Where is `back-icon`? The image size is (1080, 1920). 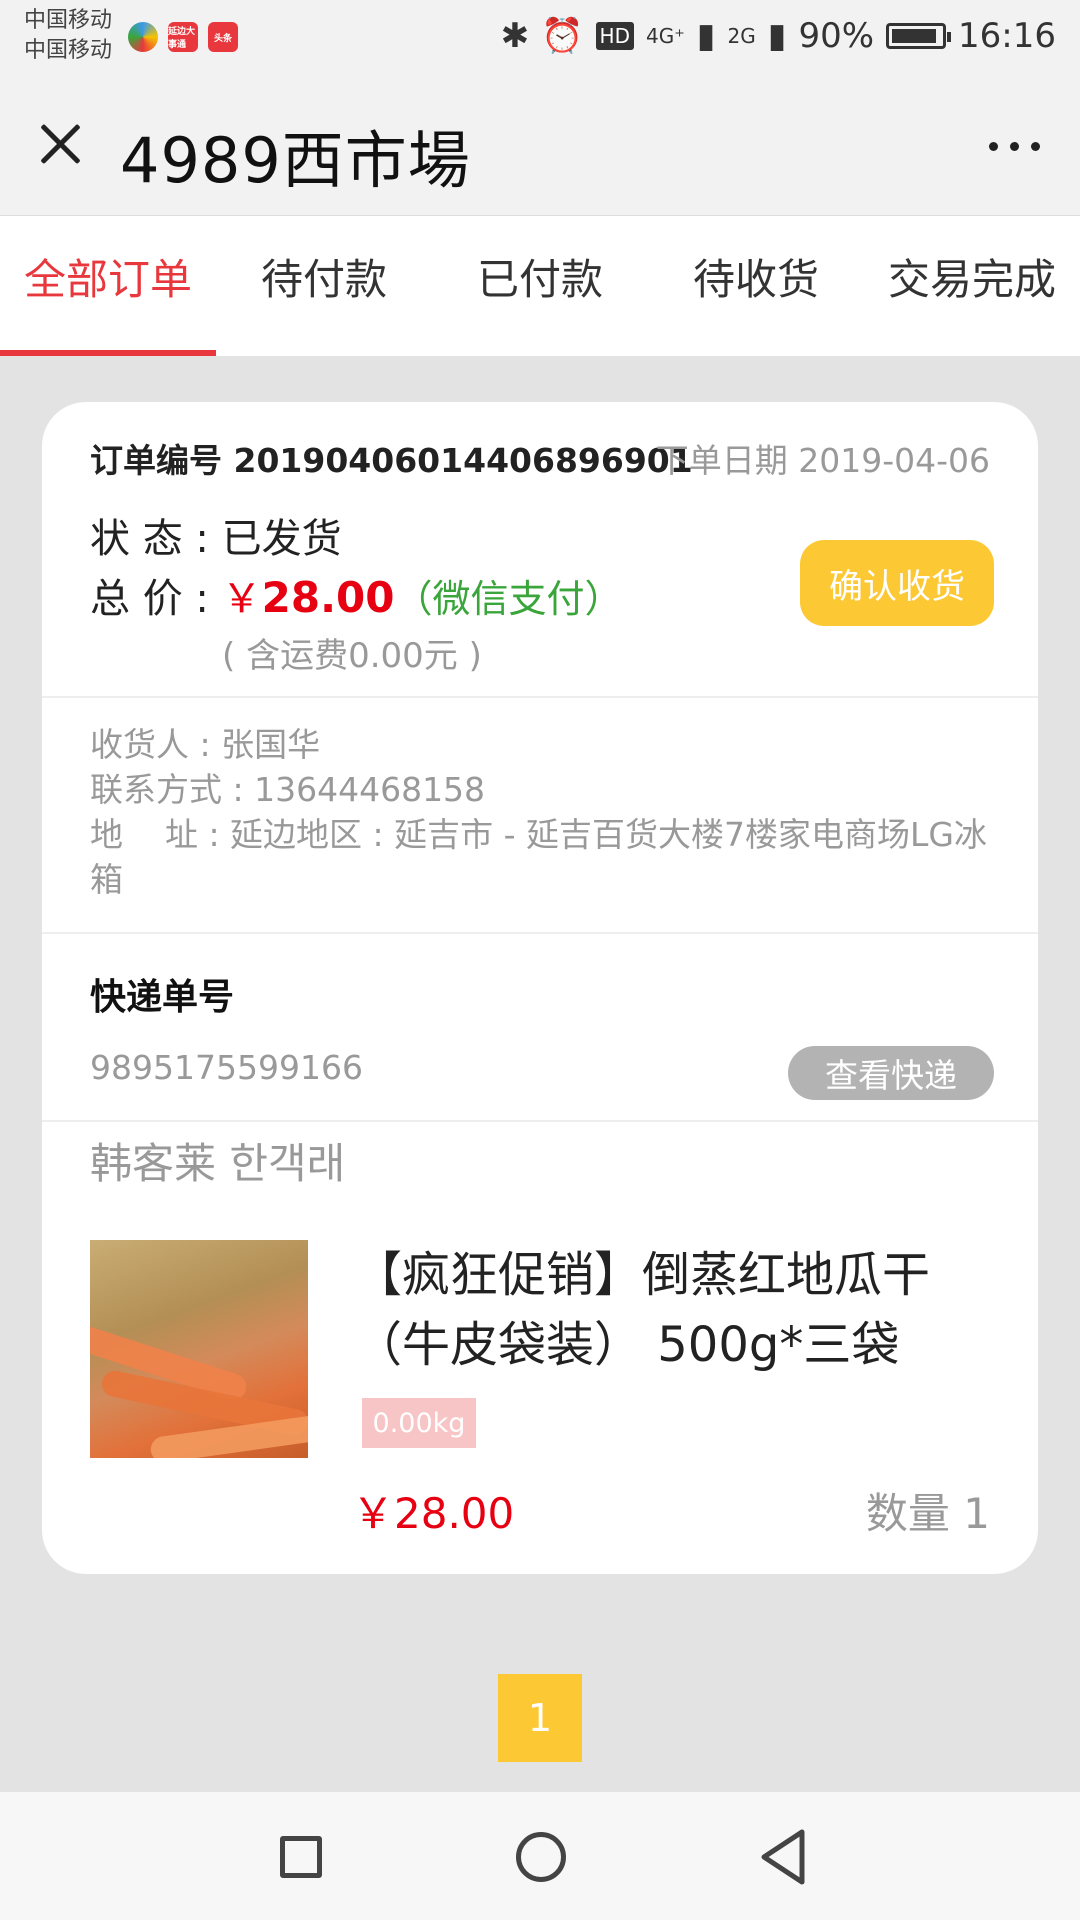
back-icon is located at coordinates (783, 1857).